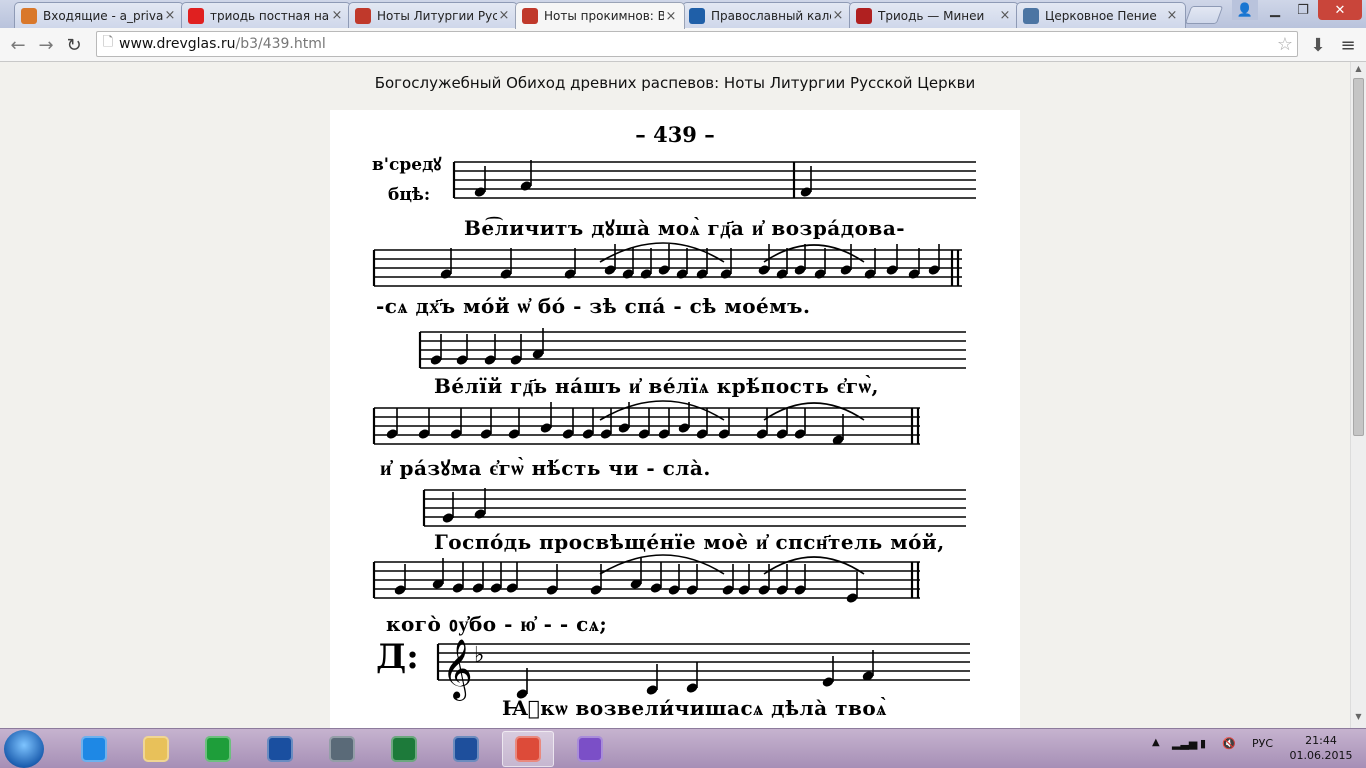 This screenshot has height=768, width=1366. I want to click on word-icon-glyph, so click(466, 749).